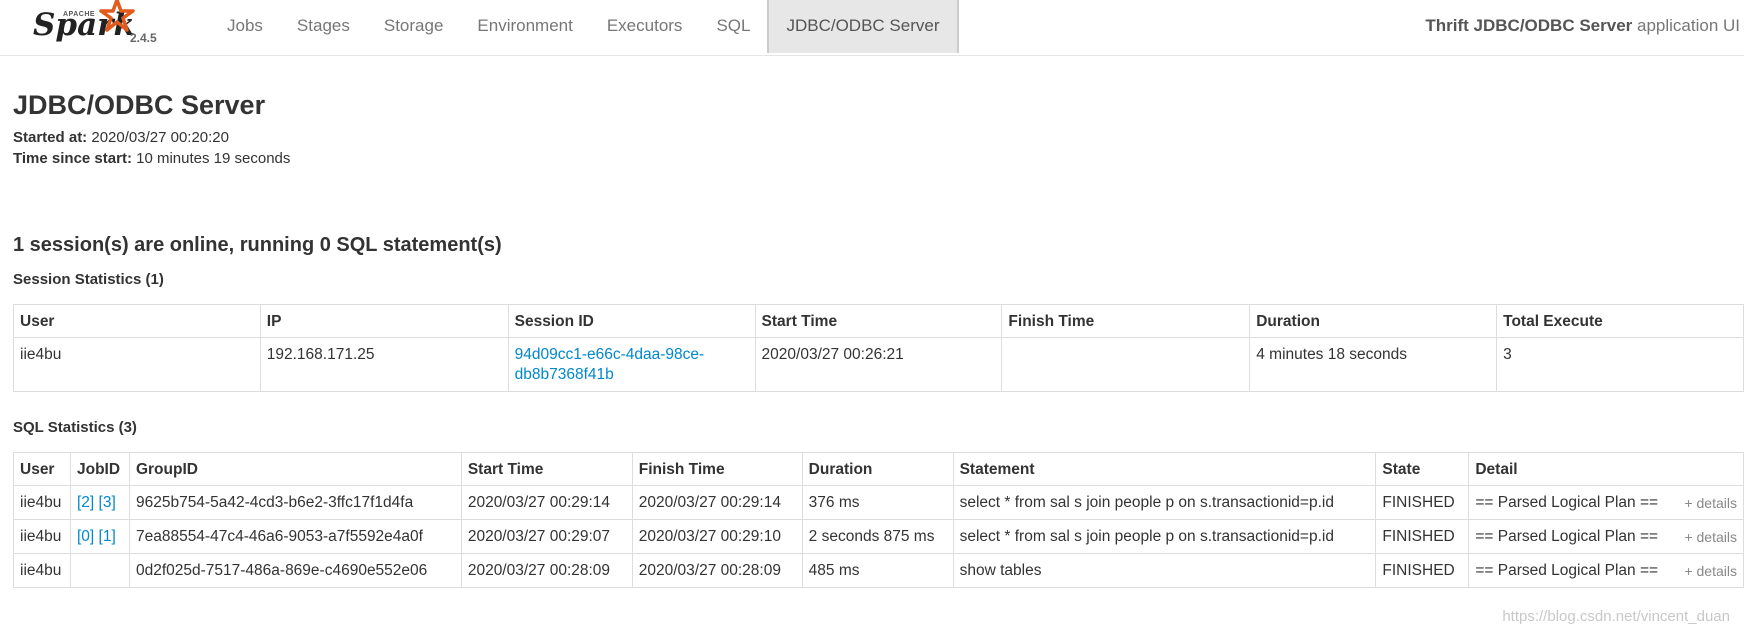  Describe the element at coordinates (546, 502) in the screenshot. I see `cell-start-time: 2020/03/27 00:29:14` at that location.